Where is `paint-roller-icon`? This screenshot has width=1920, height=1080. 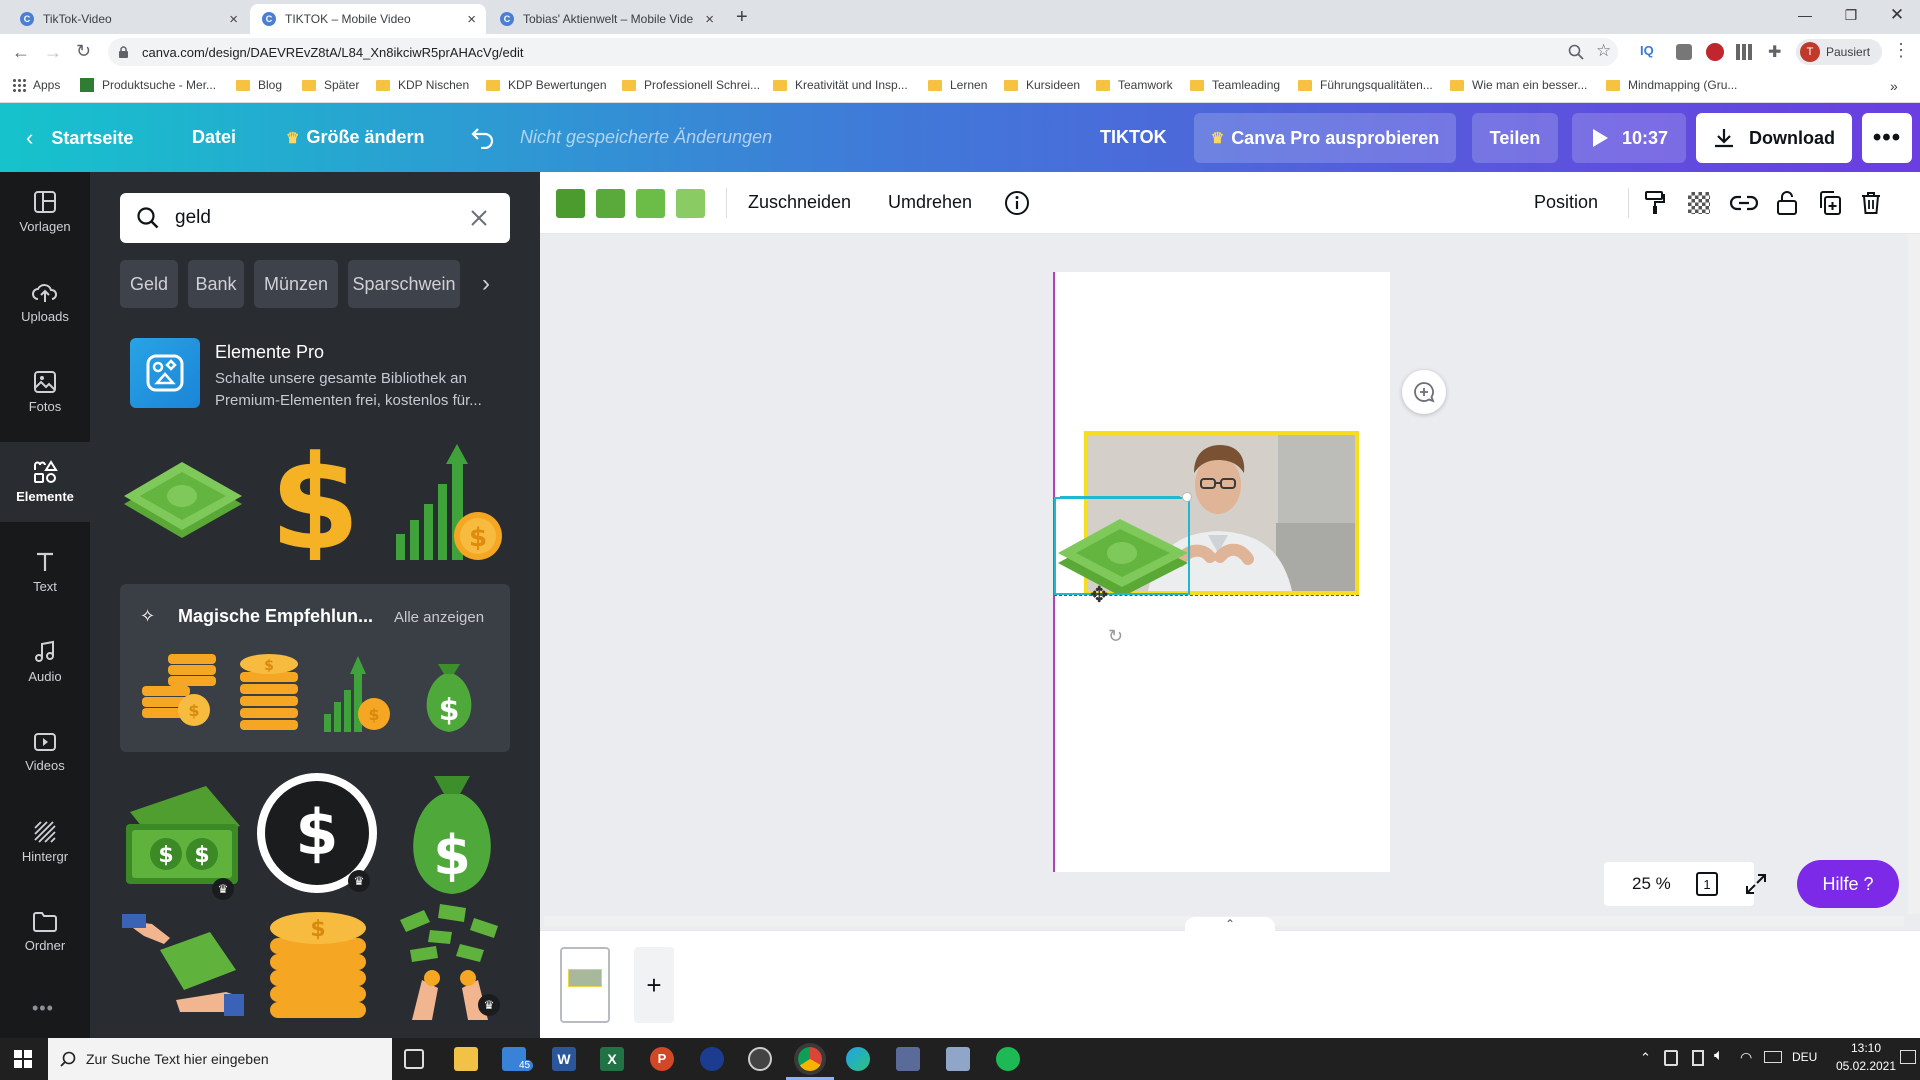 paint-roller-icon is located at coordinates (1655, 203).